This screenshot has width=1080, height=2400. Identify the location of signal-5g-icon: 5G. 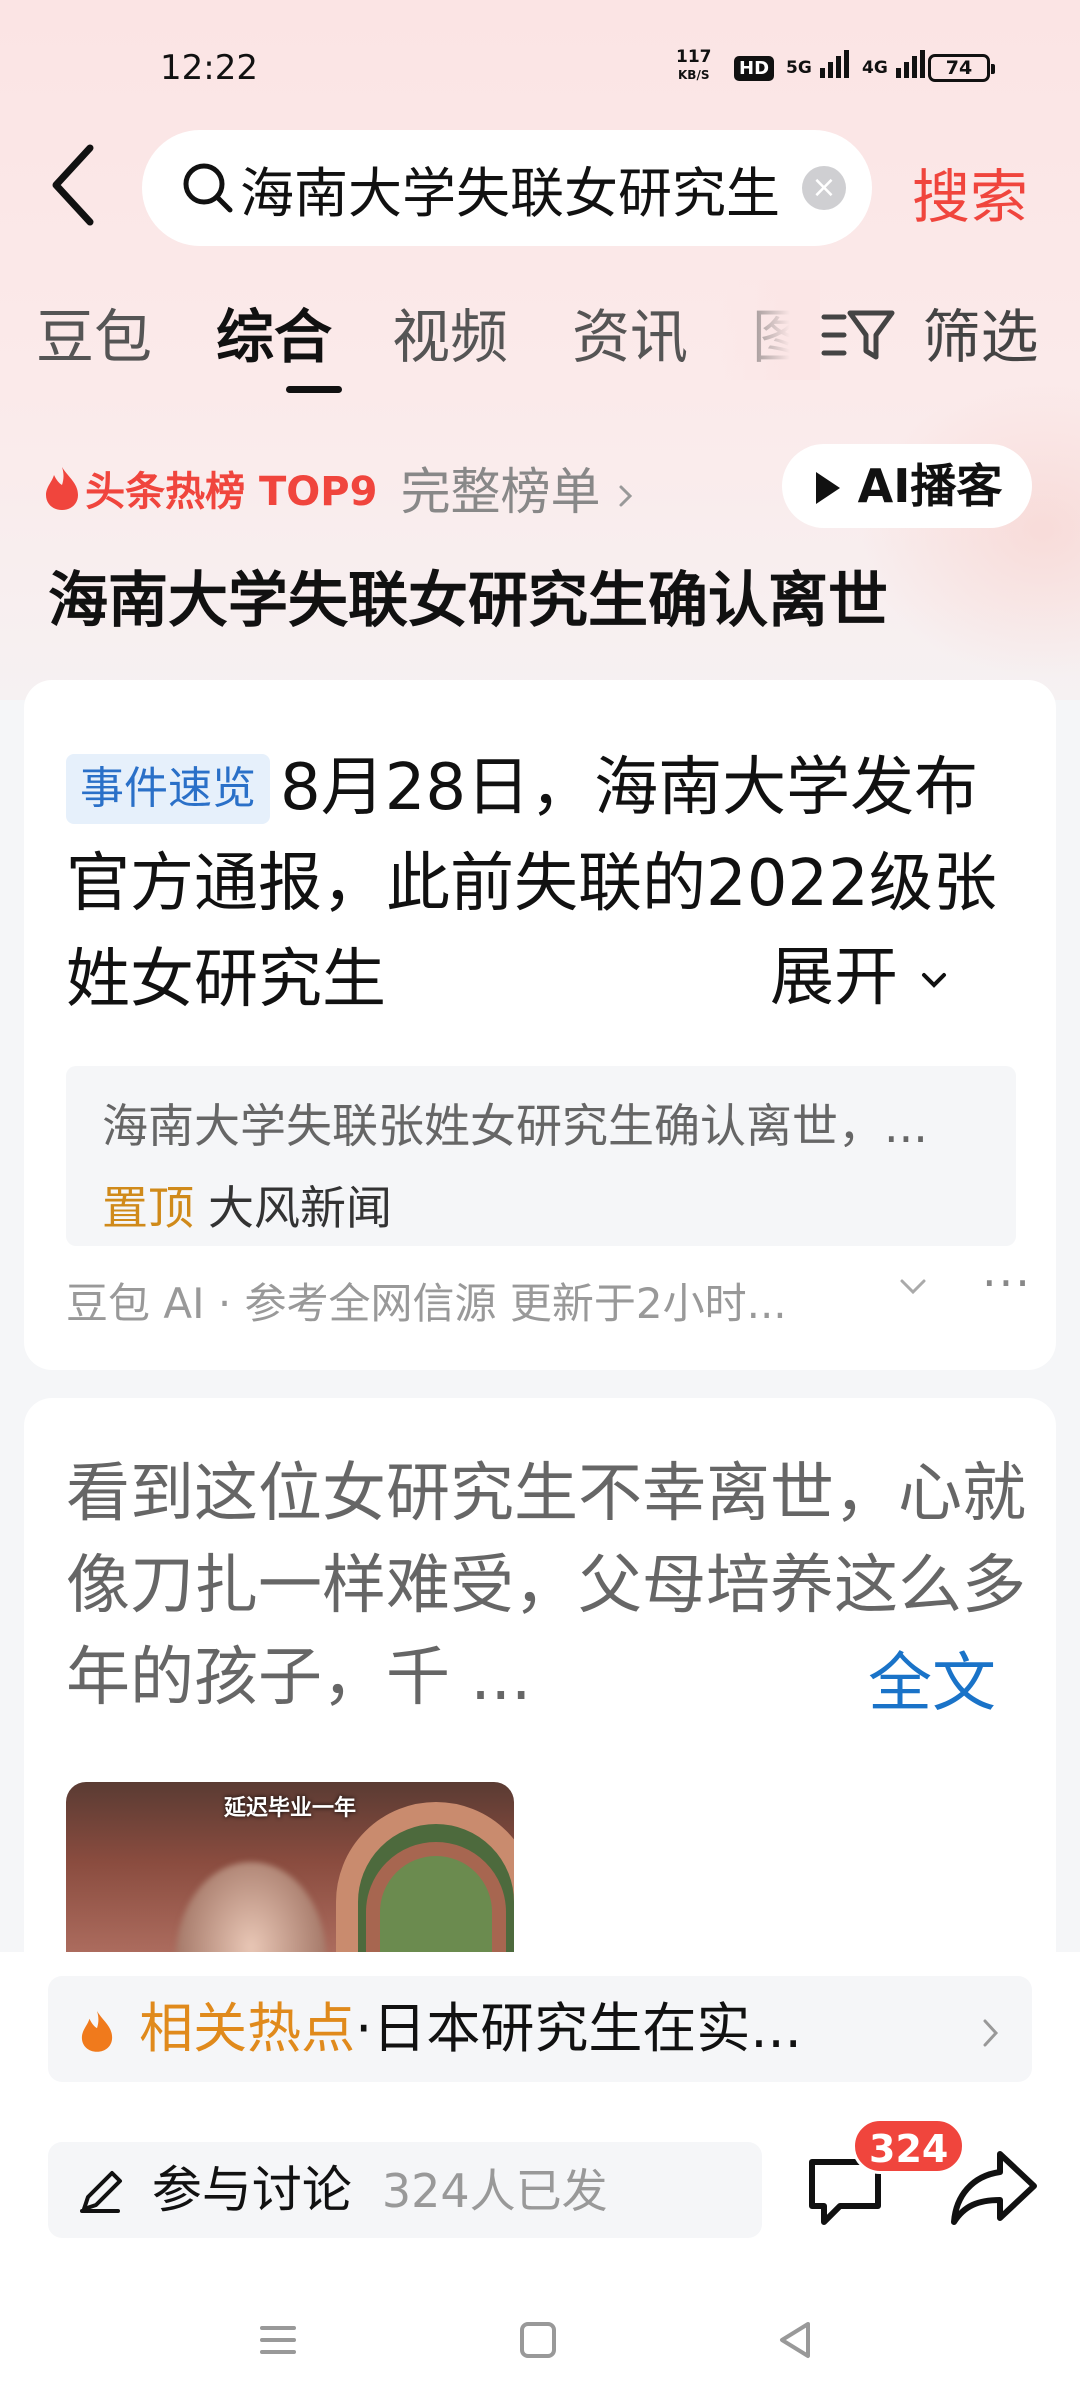
(819, 64).